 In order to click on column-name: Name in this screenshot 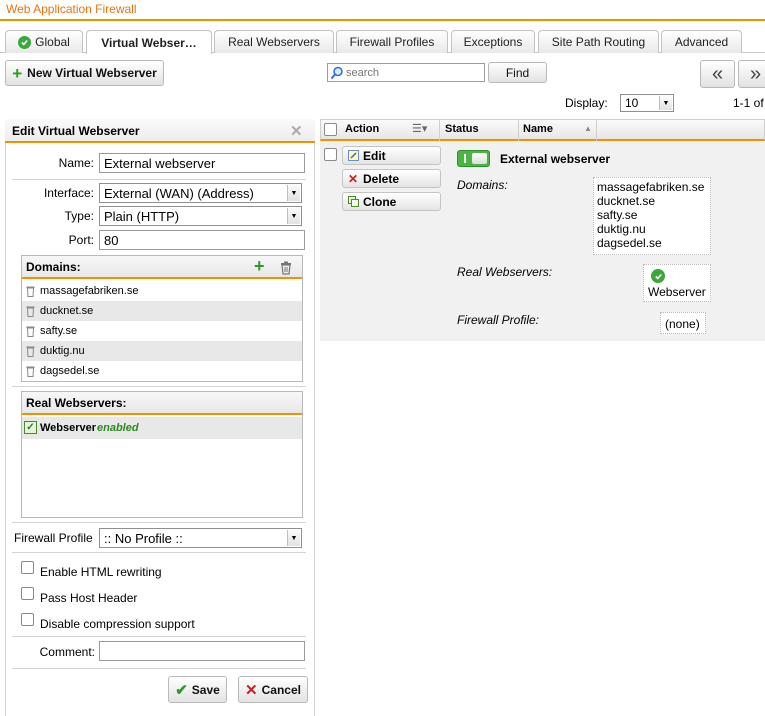, I will do `click(538, 129)`.